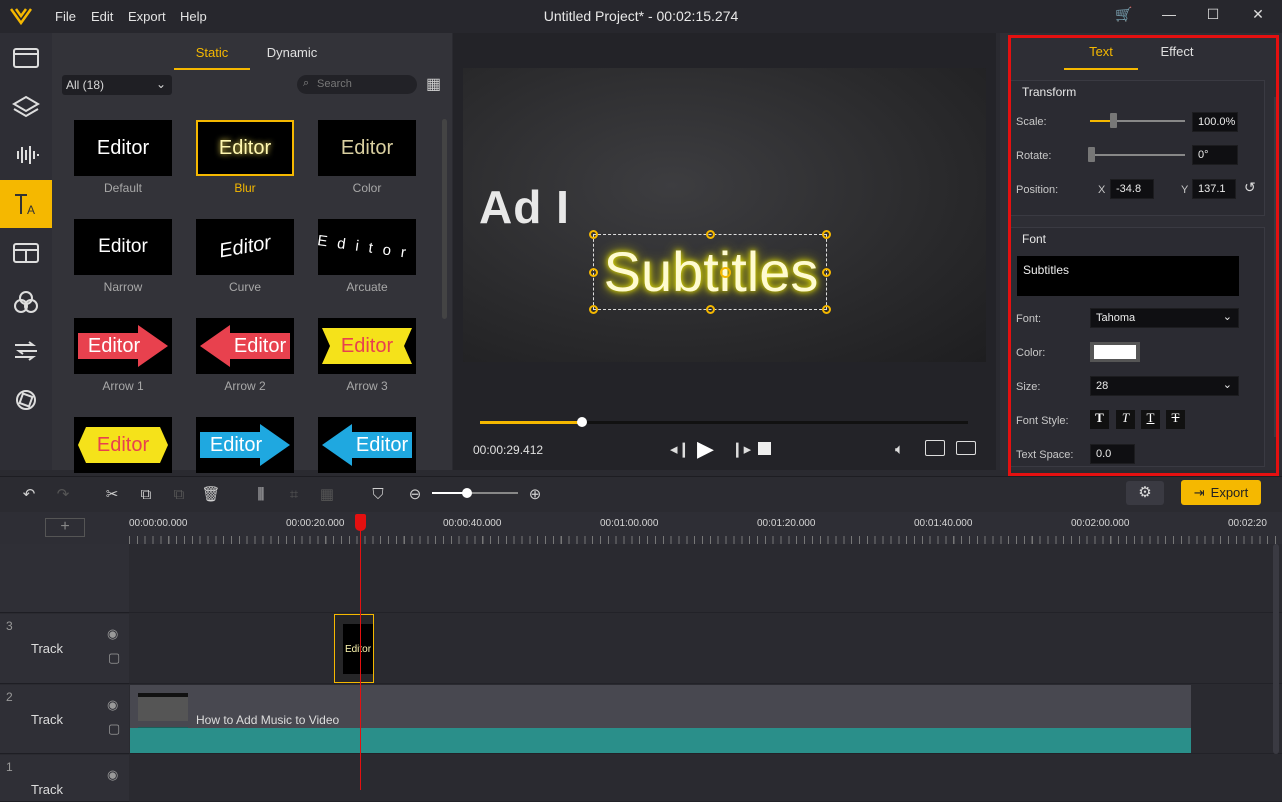 The image size is (1282, 802). I want to click on paste-icon: ⧉, so click(179, 494).